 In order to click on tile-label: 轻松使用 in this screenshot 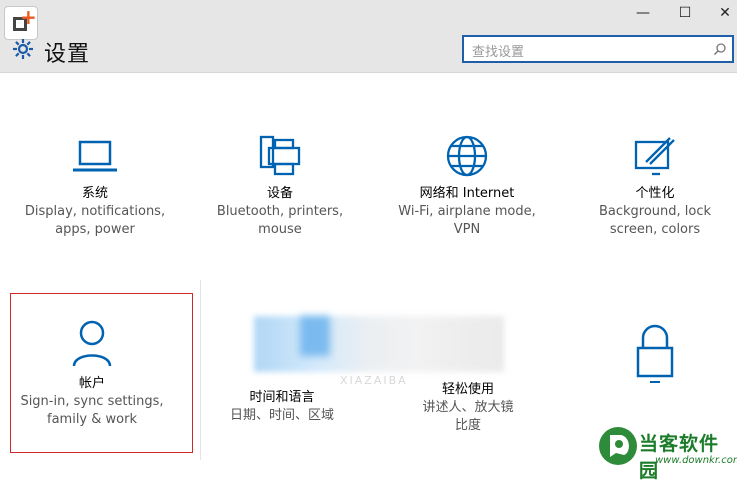, I will do `click(467, 389)`.